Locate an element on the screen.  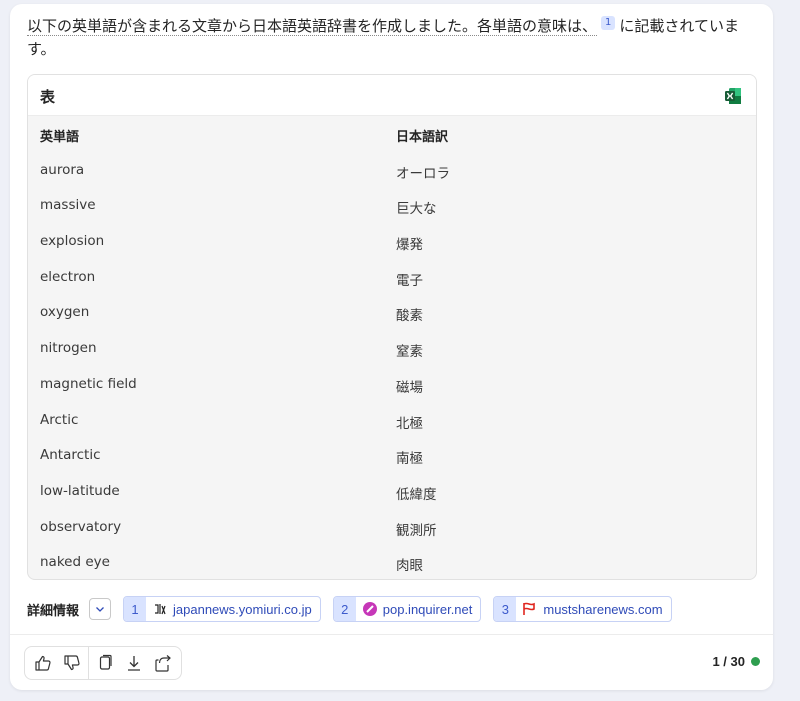
thumbs-up-button is located at coordinates (43, 663).